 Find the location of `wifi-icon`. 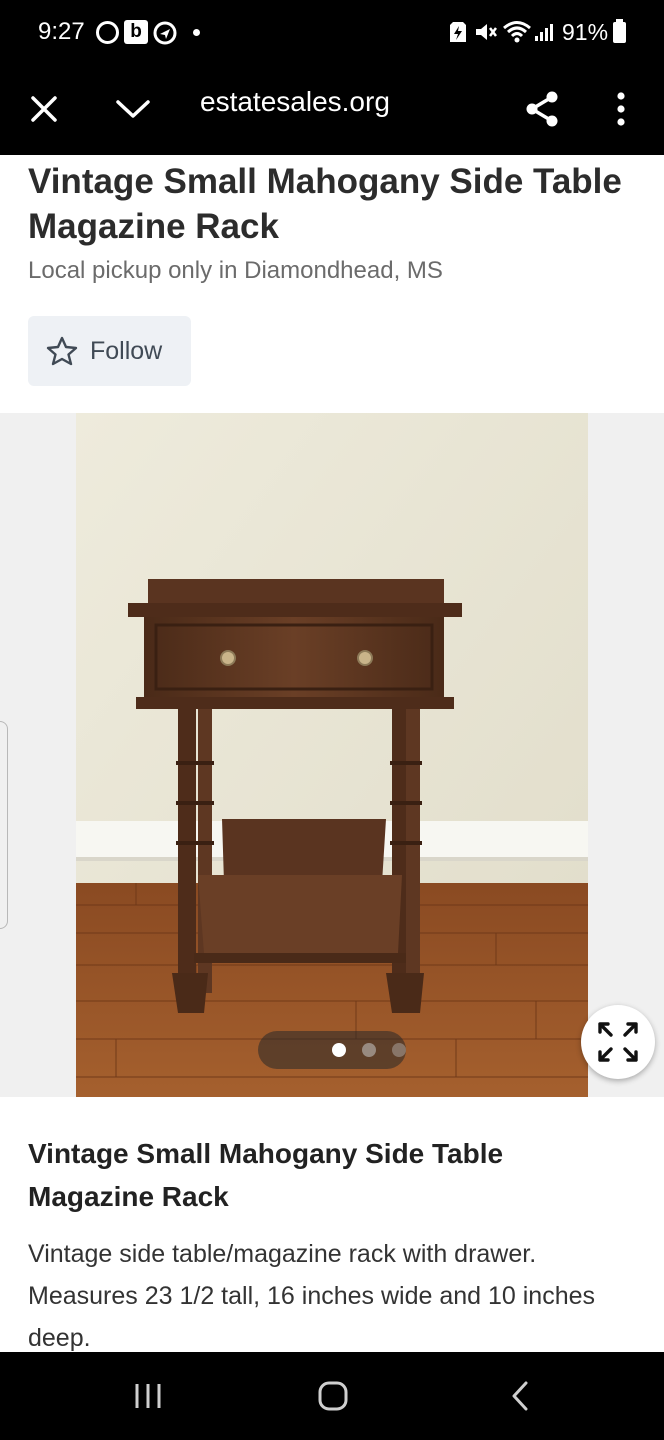

wifi-icon is located at coordinates (517, 32).